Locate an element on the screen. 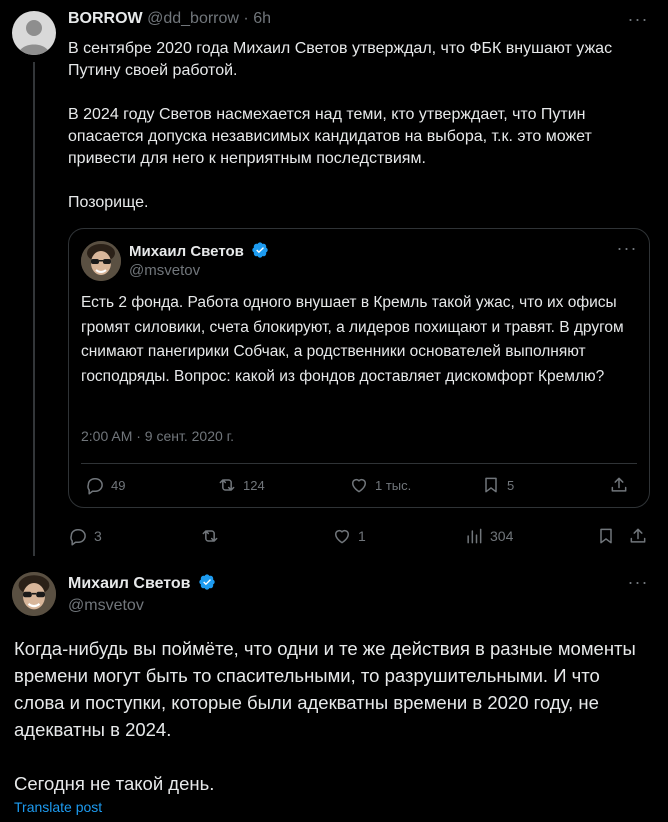 This screenshot has height=822, width=668. reply-count: 3 is located at coordinates (98, 536).